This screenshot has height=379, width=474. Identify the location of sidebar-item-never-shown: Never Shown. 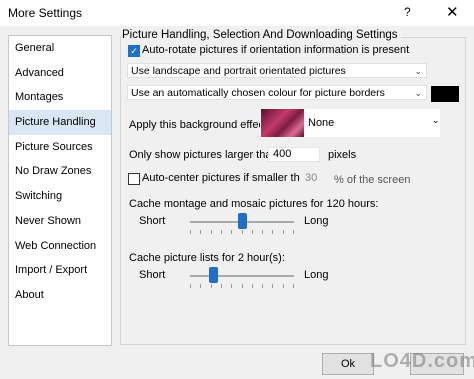
(60, 221).